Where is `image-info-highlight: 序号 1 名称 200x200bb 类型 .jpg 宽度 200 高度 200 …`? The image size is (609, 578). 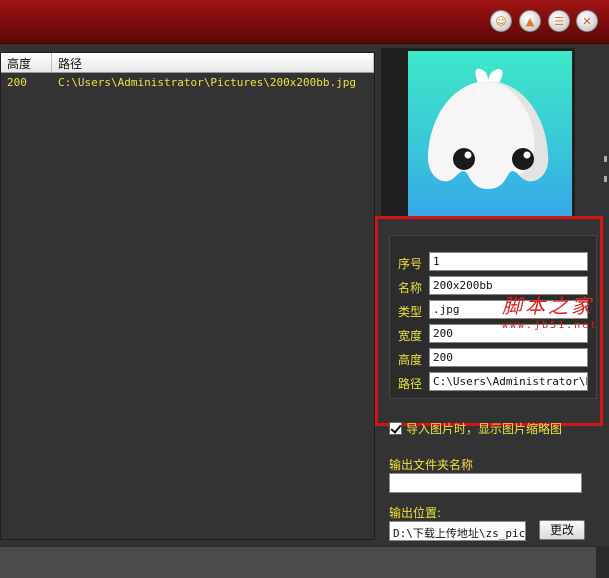 image-info-highlight: 序号 1 名称 200x200bb 类型 .jpg 宽度 200 高度 200 … is located at coordinates (489, 321).